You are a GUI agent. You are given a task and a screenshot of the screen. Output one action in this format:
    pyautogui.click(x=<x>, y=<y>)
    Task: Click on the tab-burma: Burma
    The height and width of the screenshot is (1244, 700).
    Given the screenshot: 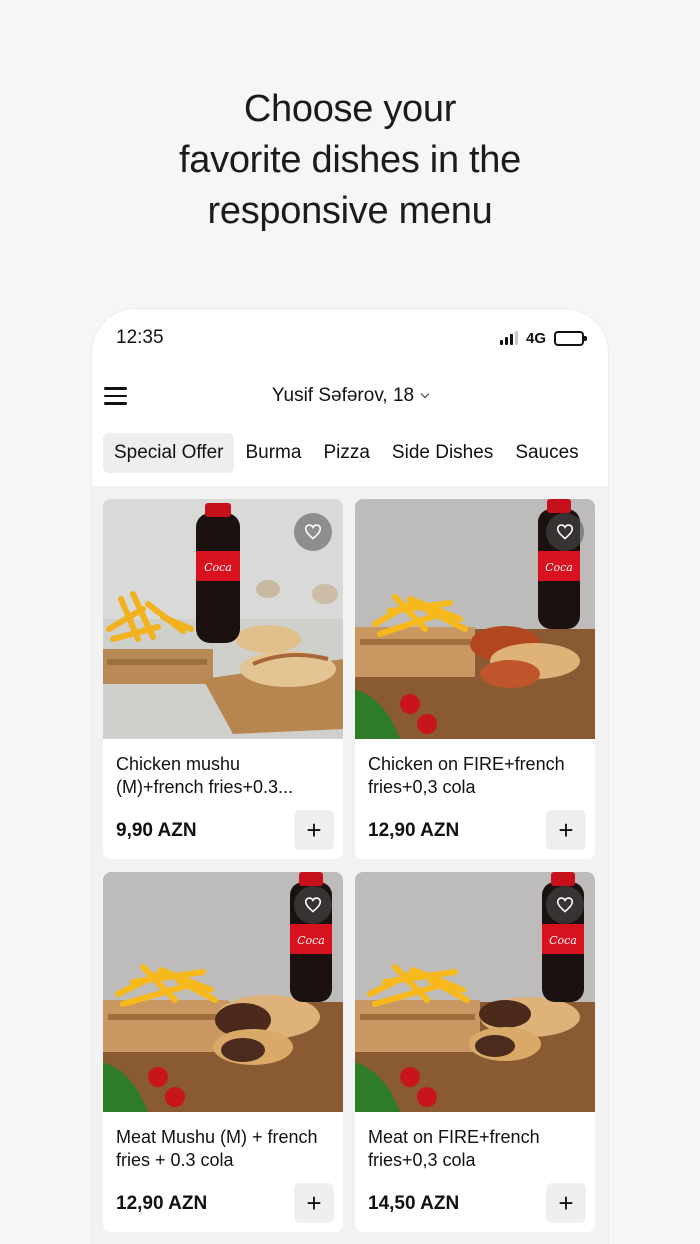 What is the action you would take?
    pyautogui.click(x=273, y=453)
    